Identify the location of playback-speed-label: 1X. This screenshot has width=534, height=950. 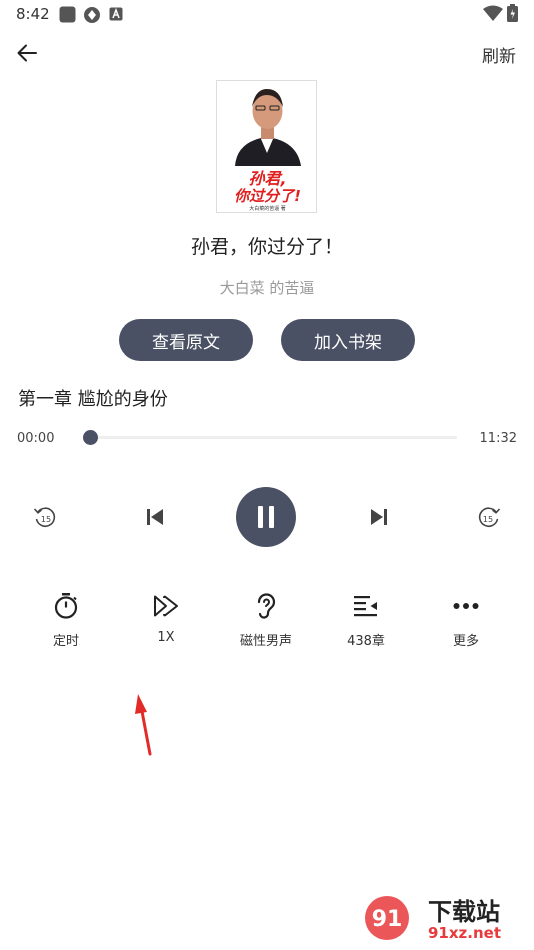
(166, 637).